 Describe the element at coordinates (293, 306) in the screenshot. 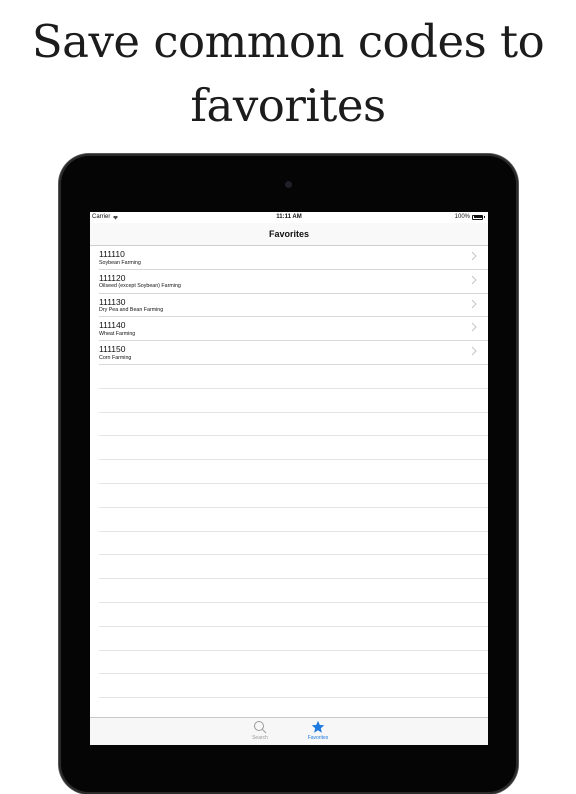

I see `list-item: 111130 Dry Pea and Bean Farming` at that location.